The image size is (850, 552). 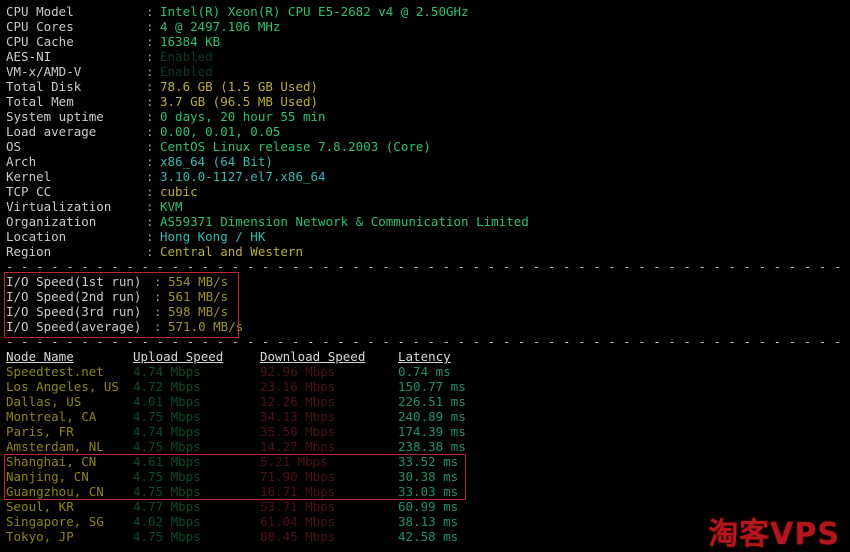 What do you see at coordinates (428, 311) in the screenshot?
I see `io-speed-row: I/O Speed(3rd run):598 MB/s` at bounding box center [428, 311].